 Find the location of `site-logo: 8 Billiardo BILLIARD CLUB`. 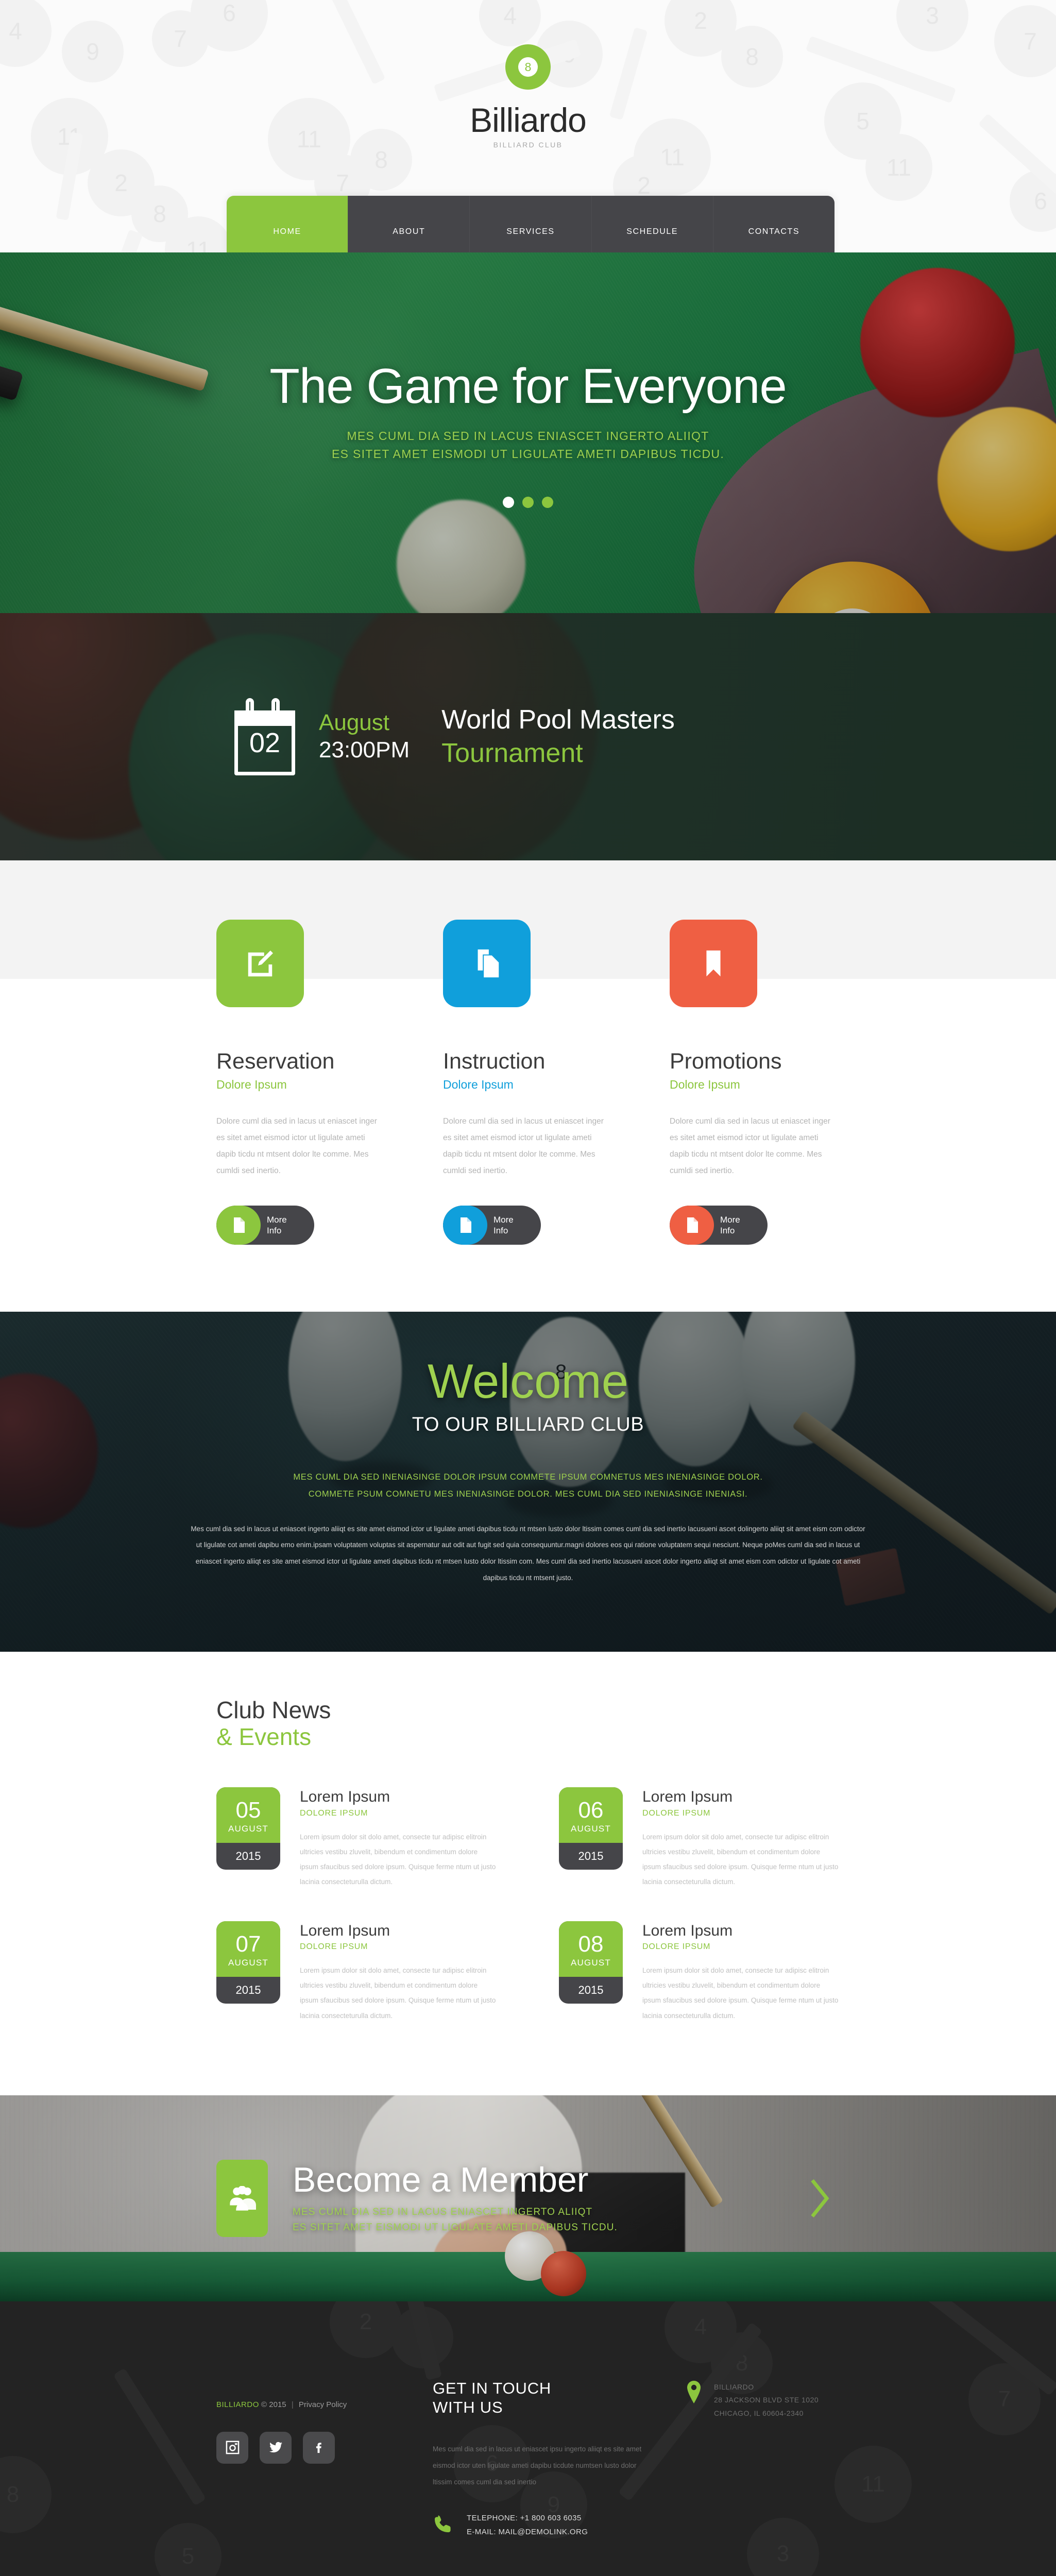

site-logo: 8 Billiardo BILLIARD CLUB is located at coordinates (528, 74).